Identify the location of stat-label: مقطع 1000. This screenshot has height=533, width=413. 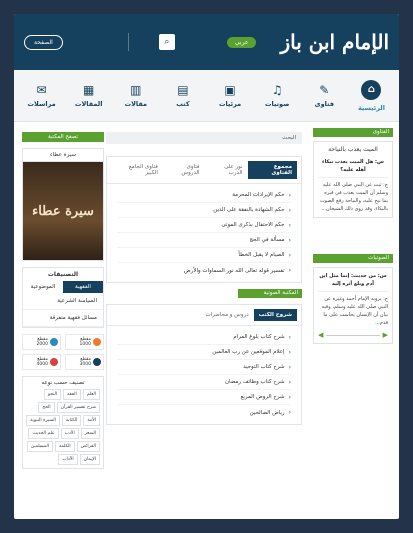
(85, 342).